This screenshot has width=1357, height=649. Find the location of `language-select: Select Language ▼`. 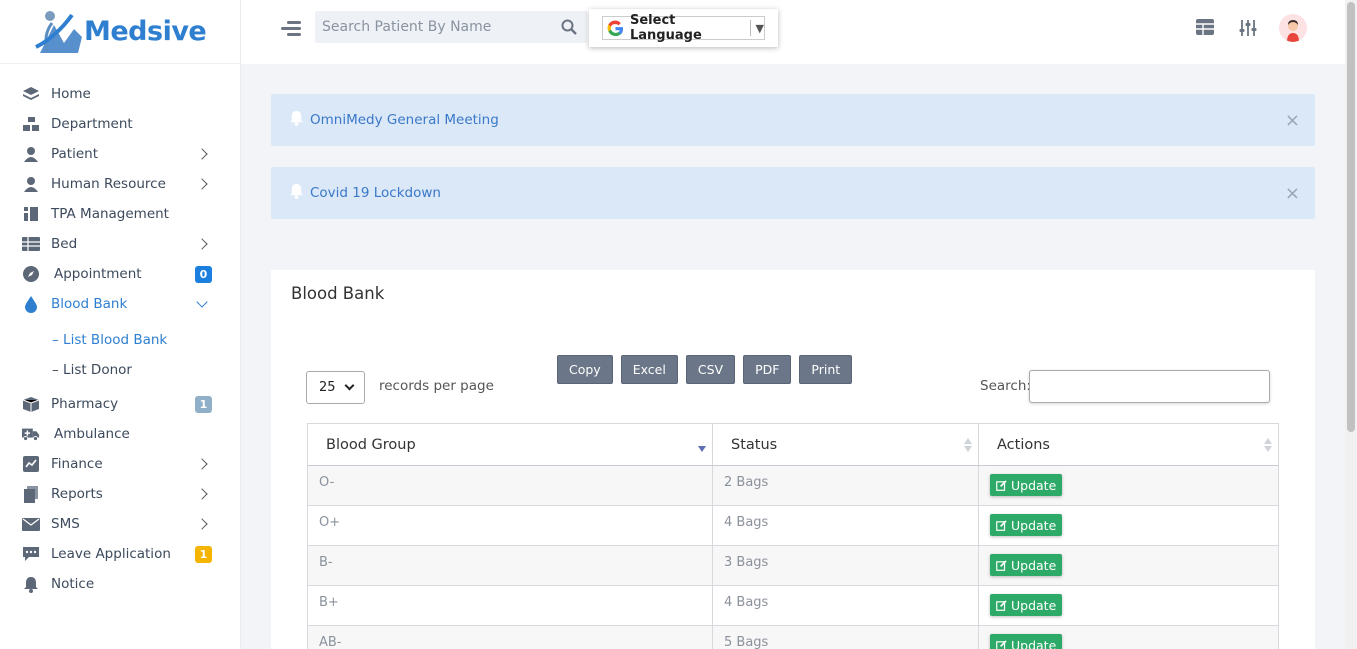

language-select: Select Language ▼ is located at coordinates (683, 28).